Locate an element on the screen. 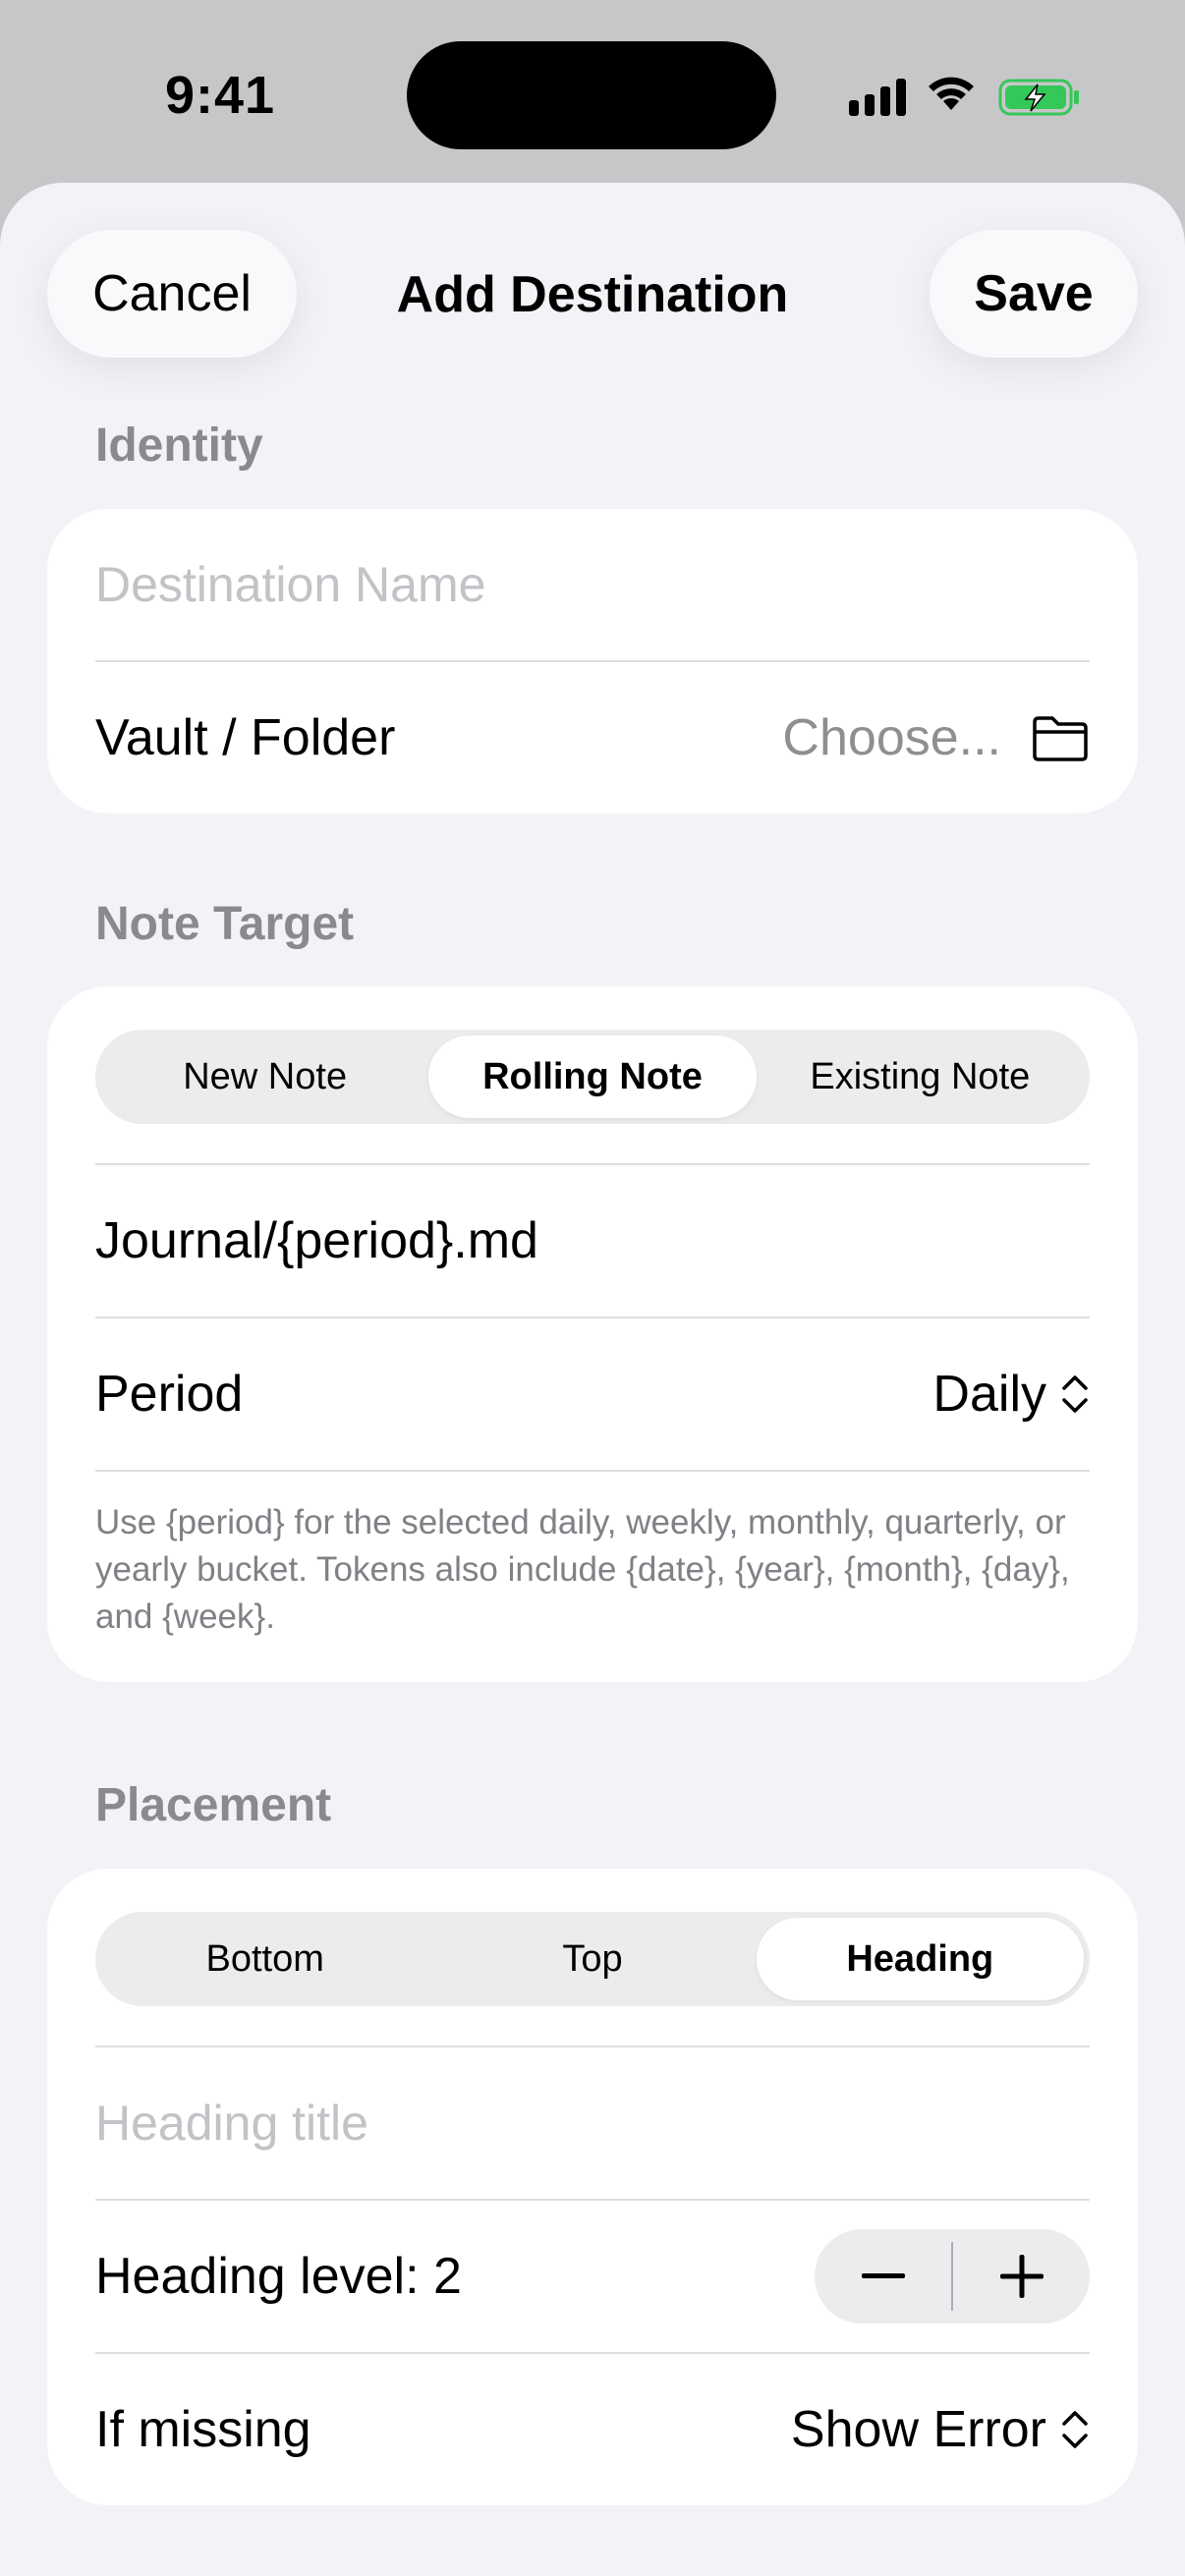 This screenshot has height=2576, width=1185. section-header-placement: Placement is located at coordinates (214, 1805).